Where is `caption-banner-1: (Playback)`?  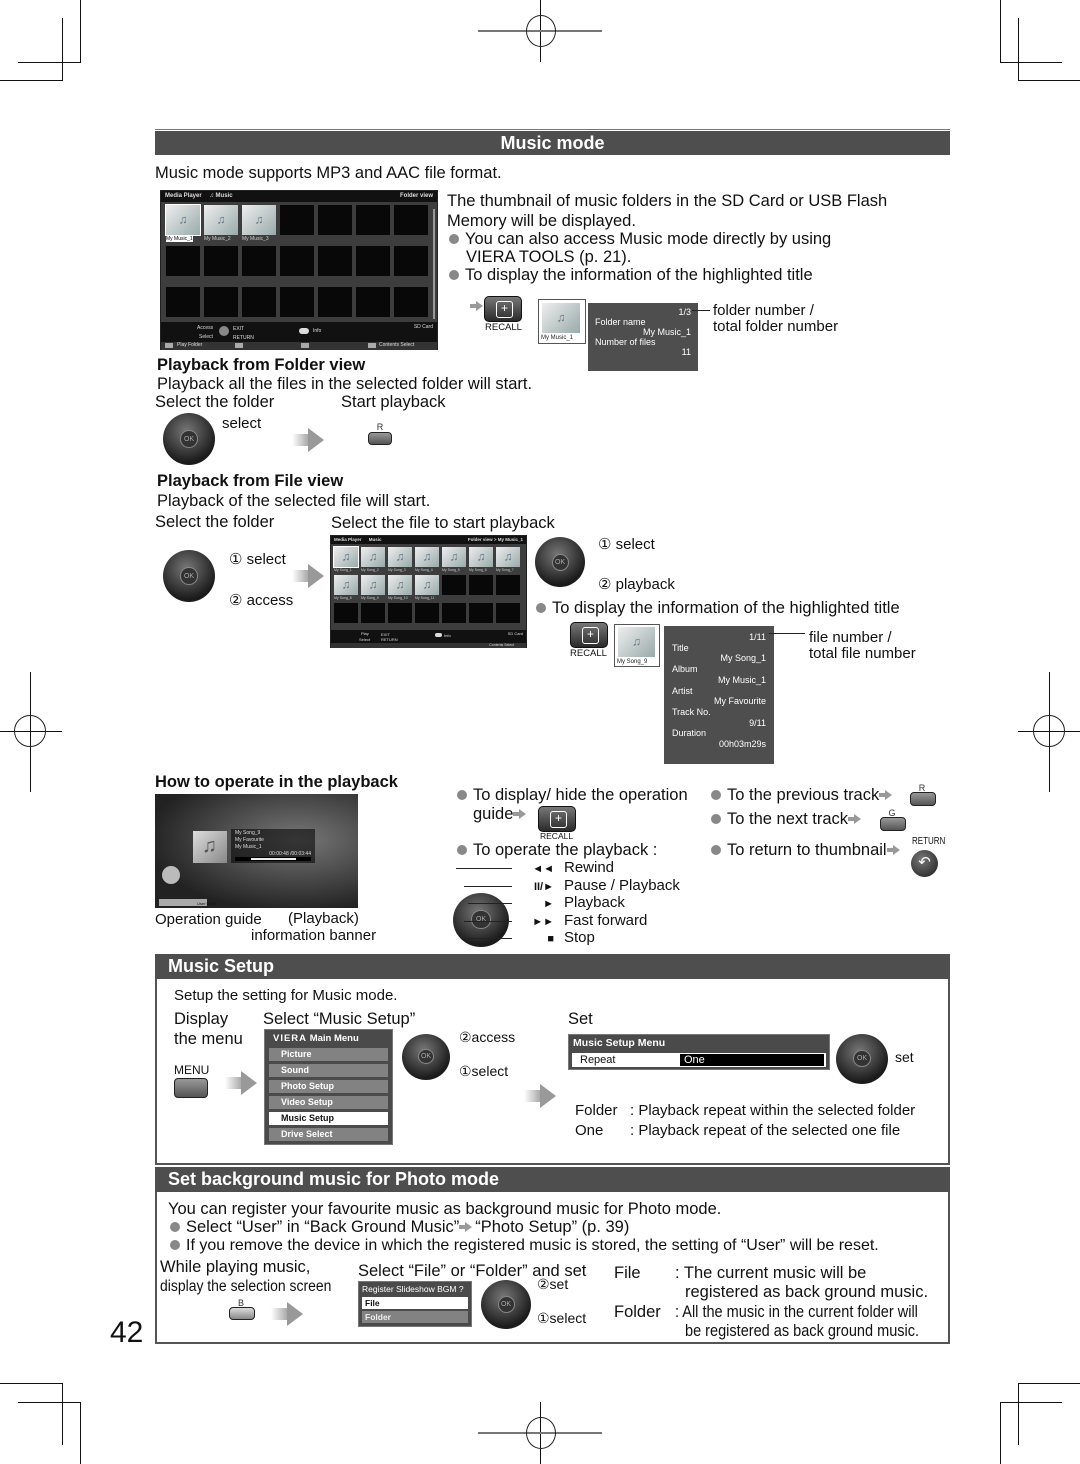
caption-banner-1: (Playback) is located at coordinates (323, 918).